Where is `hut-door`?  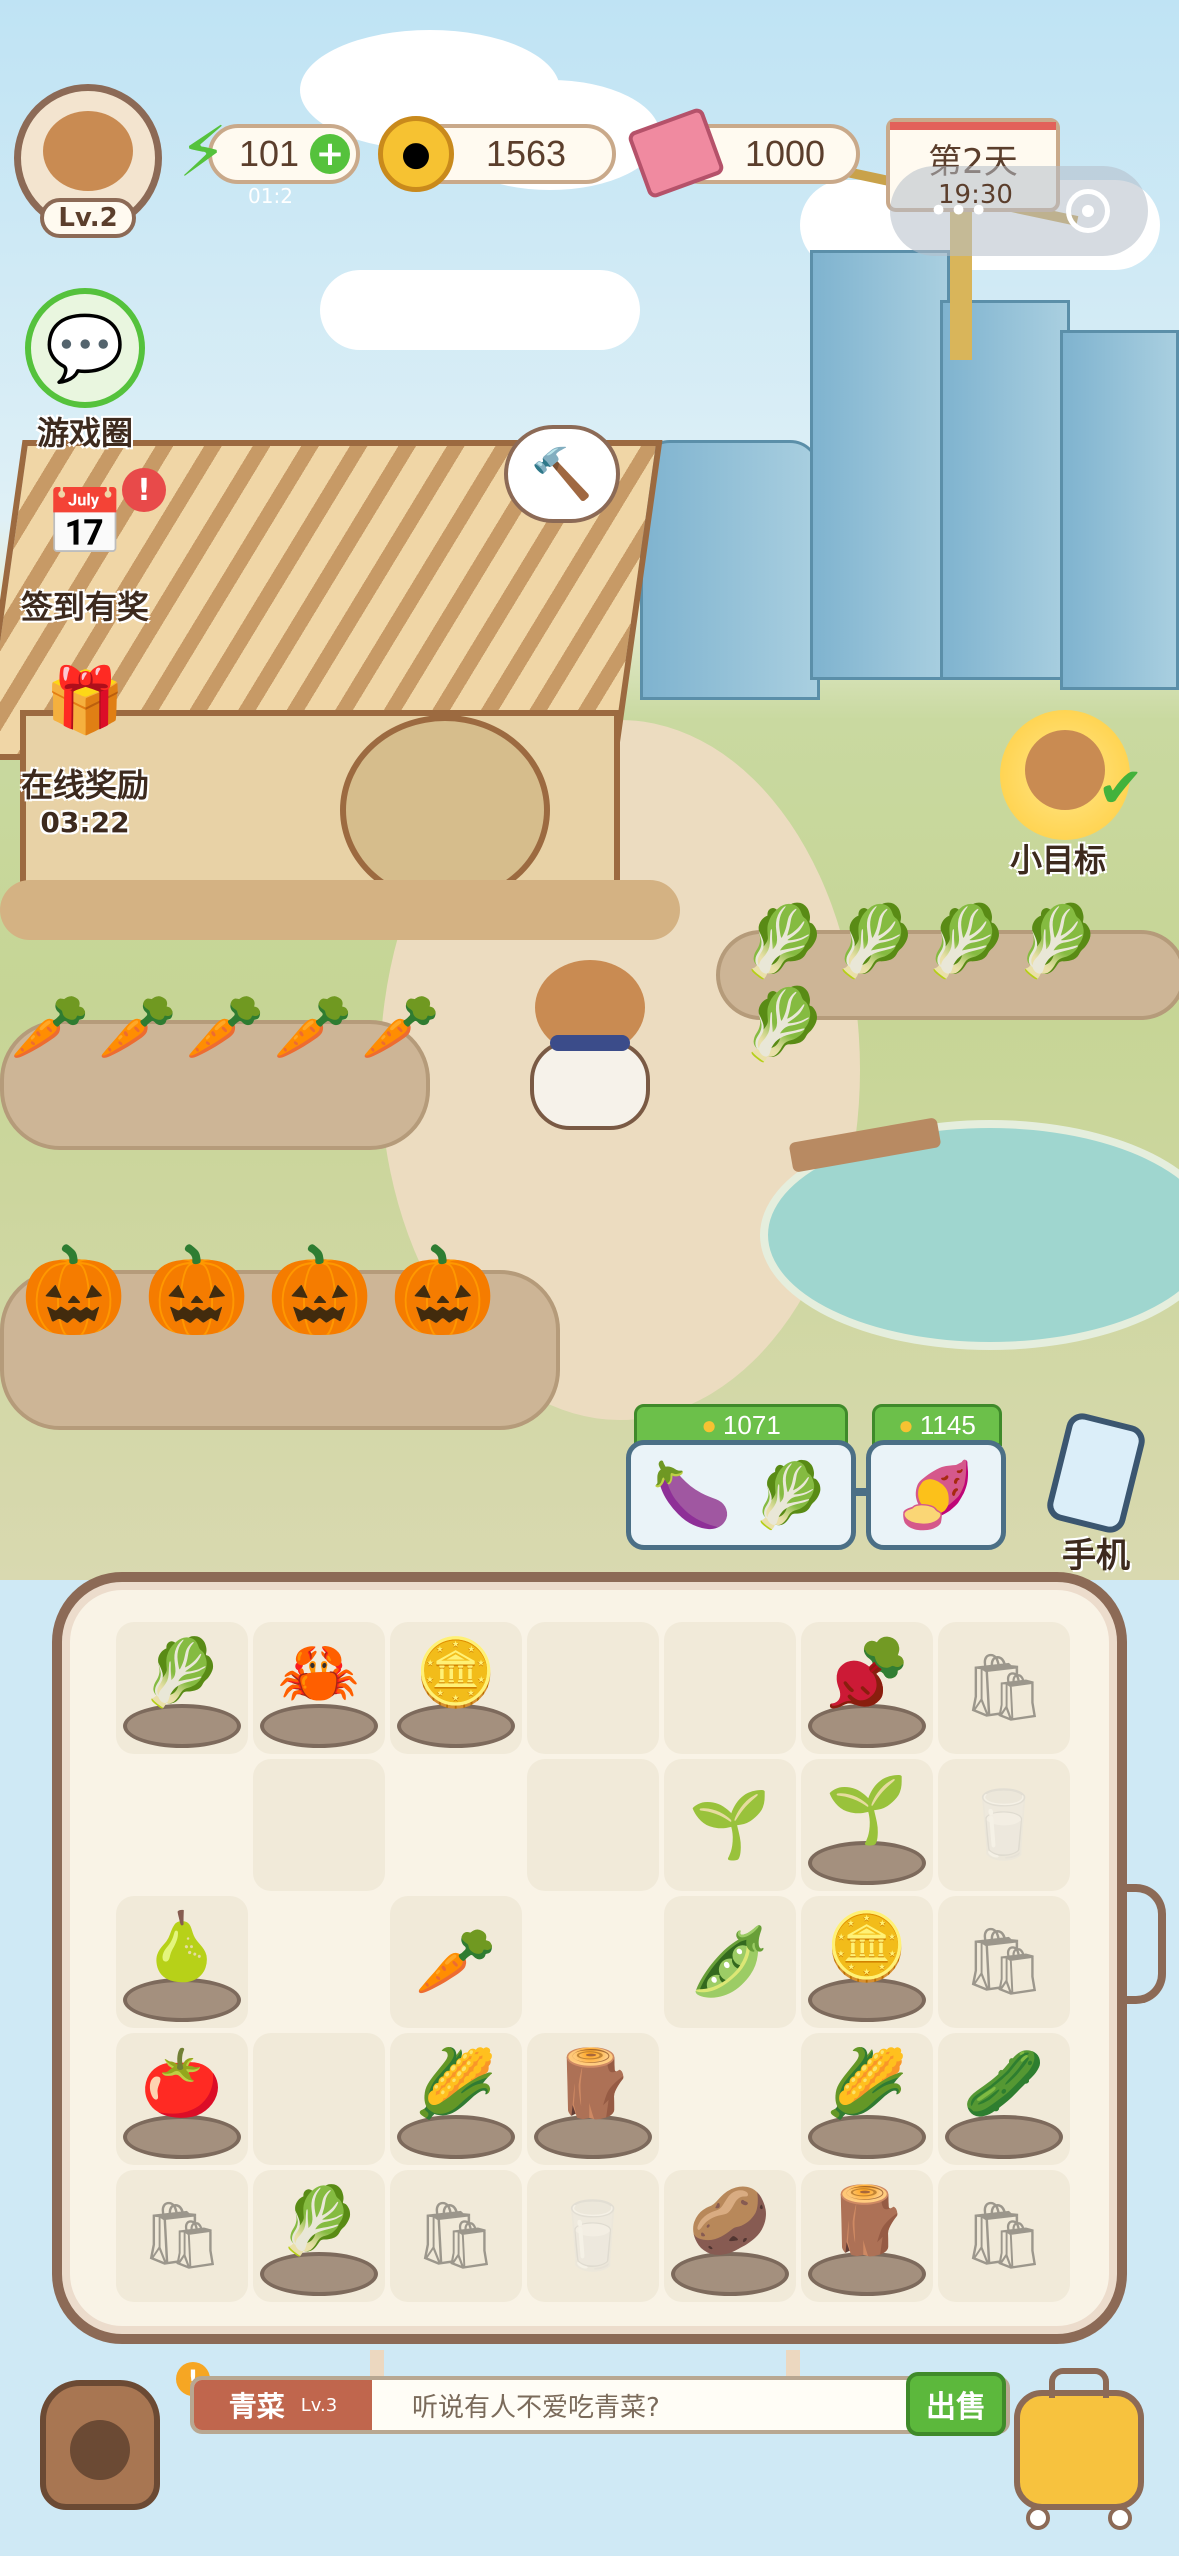
hut-door is located at coordinates (445, 810).